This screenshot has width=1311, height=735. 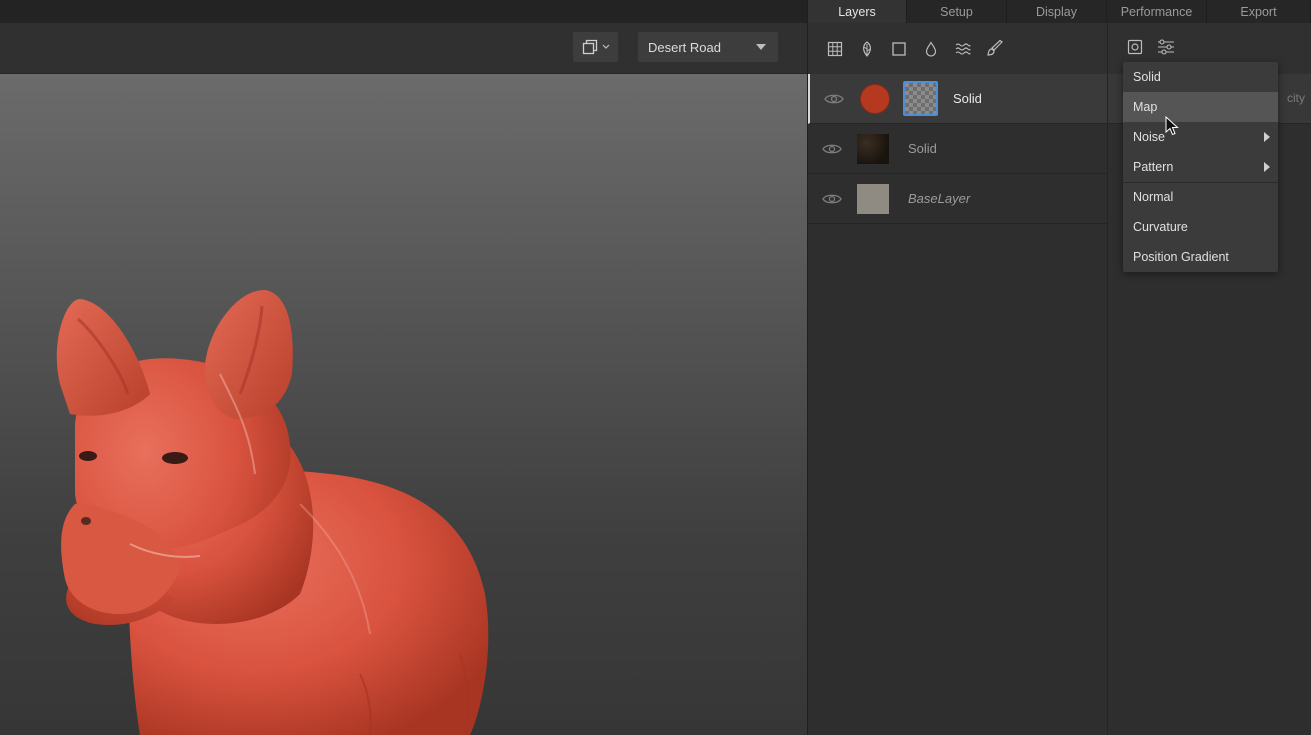 I want to click on menu-item-label: Map, so click(x=1145, y=107).